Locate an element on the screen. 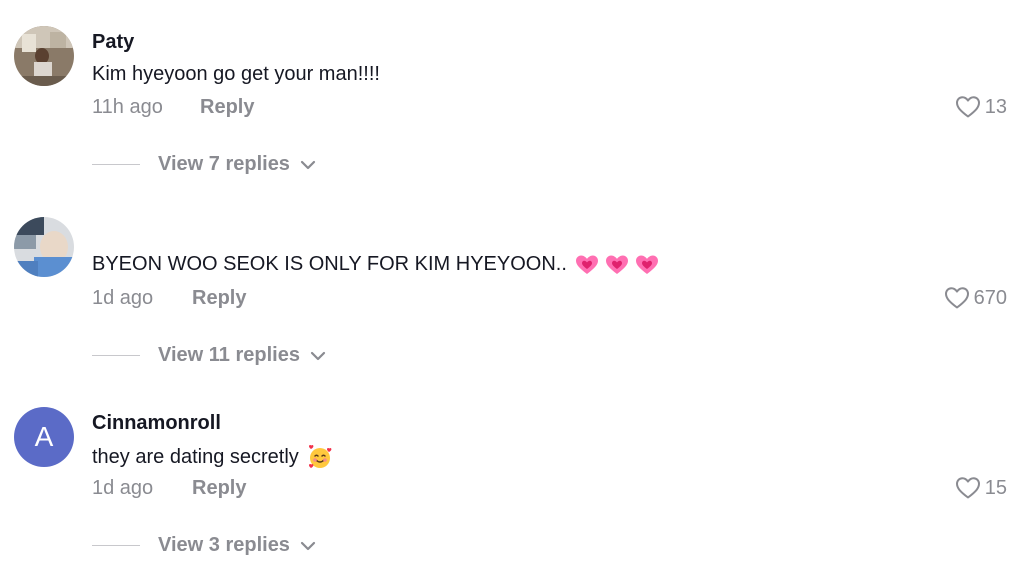 This screenshot has height=586, width=1027. comment-text: Kim hyeyoon go get your man!!!! is located at coordinates (236, 74).